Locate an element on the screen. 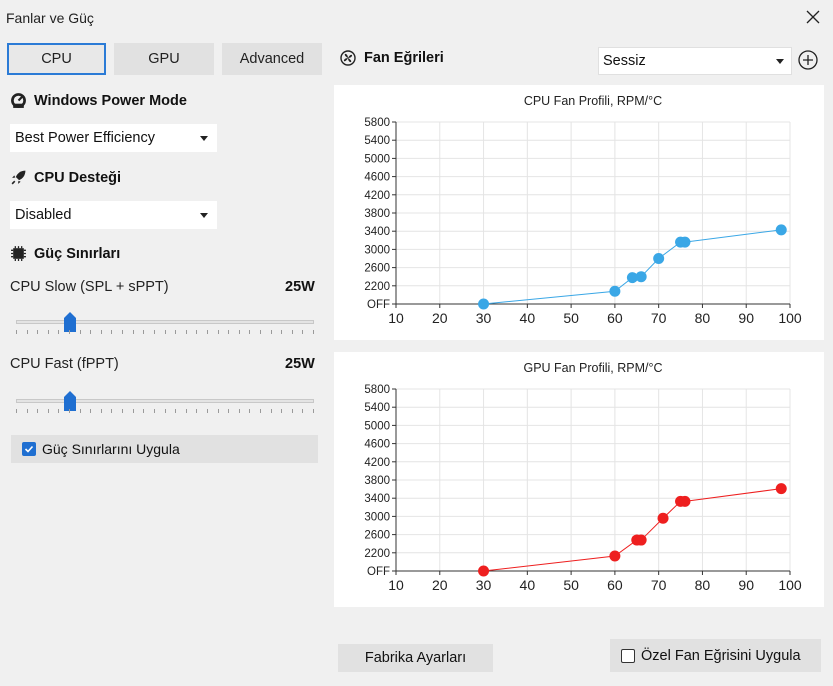 The height and width of the screenshot is (686, 833). x-tick-label: 10 is located at coordinates (396, 318).